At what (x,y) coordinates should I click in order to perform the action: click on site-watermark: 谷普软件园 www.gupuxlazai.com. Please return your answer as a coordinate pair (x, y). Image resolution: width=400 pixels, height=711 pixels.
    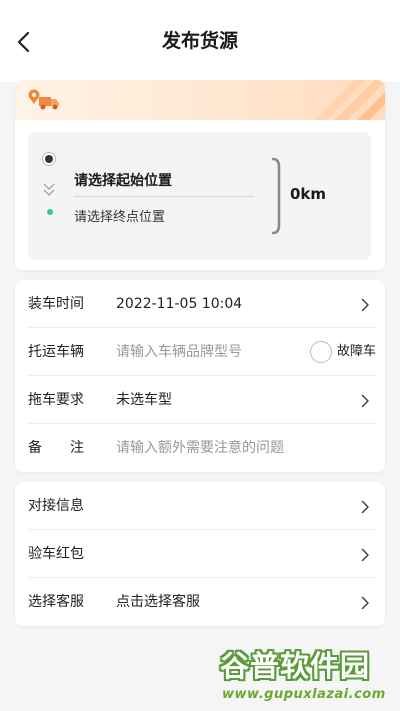
    Looking at the image, I should click on (307, 677).